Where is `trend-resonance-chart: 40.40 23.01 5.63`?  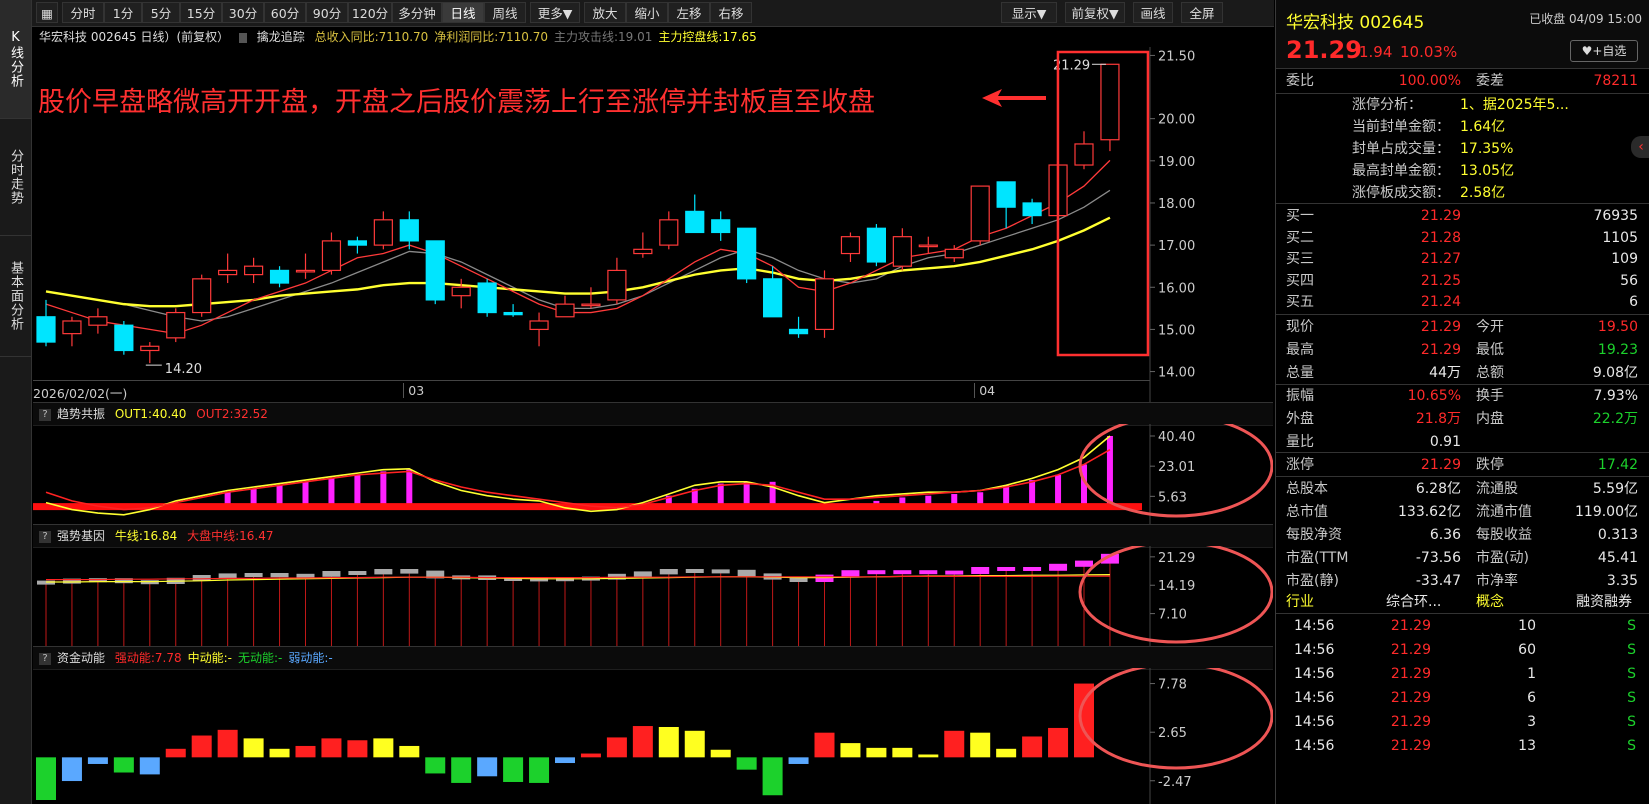
trend-resonance-chart: 40.40 23.01 5.63 is located at coordinates (653, 474).